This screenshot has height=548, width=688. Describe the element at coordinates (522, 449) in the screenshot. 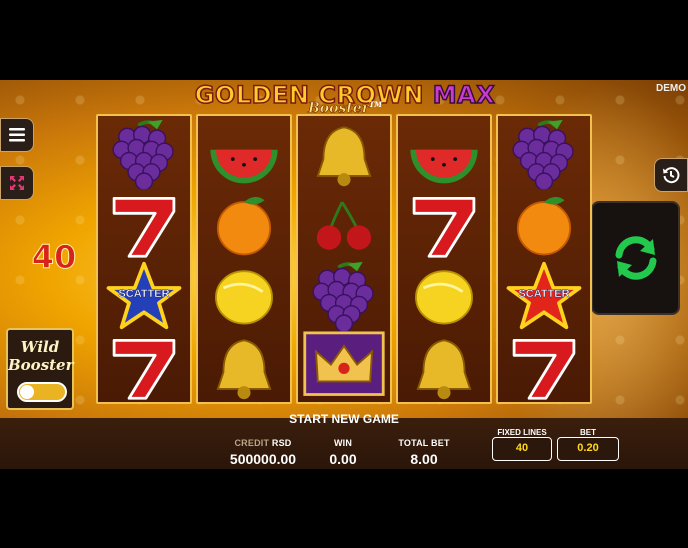

I see `fixed-lines-field: 40` at that location.